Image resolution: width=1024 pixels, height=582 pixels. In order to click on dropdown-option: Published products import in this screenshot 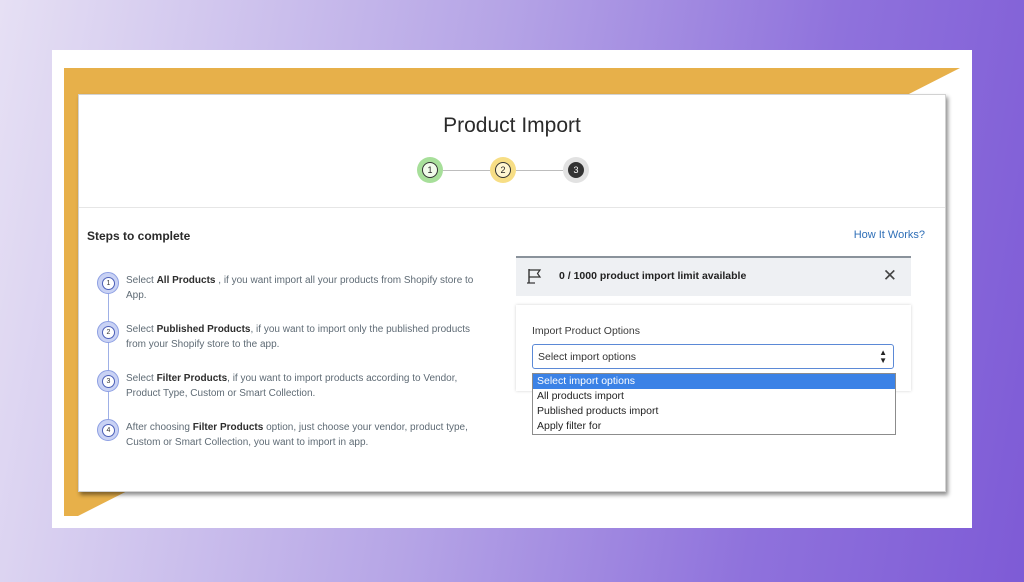, I will do `click(714, 411)`.